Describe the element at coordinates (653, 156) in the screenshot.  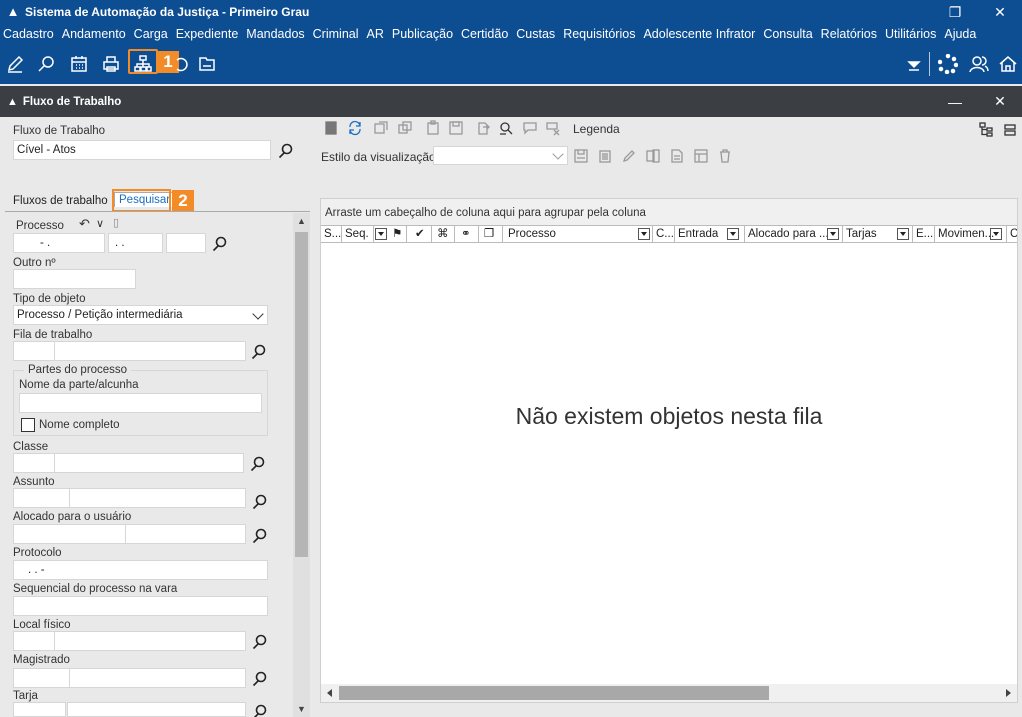
I see `excel-icon` at that location.